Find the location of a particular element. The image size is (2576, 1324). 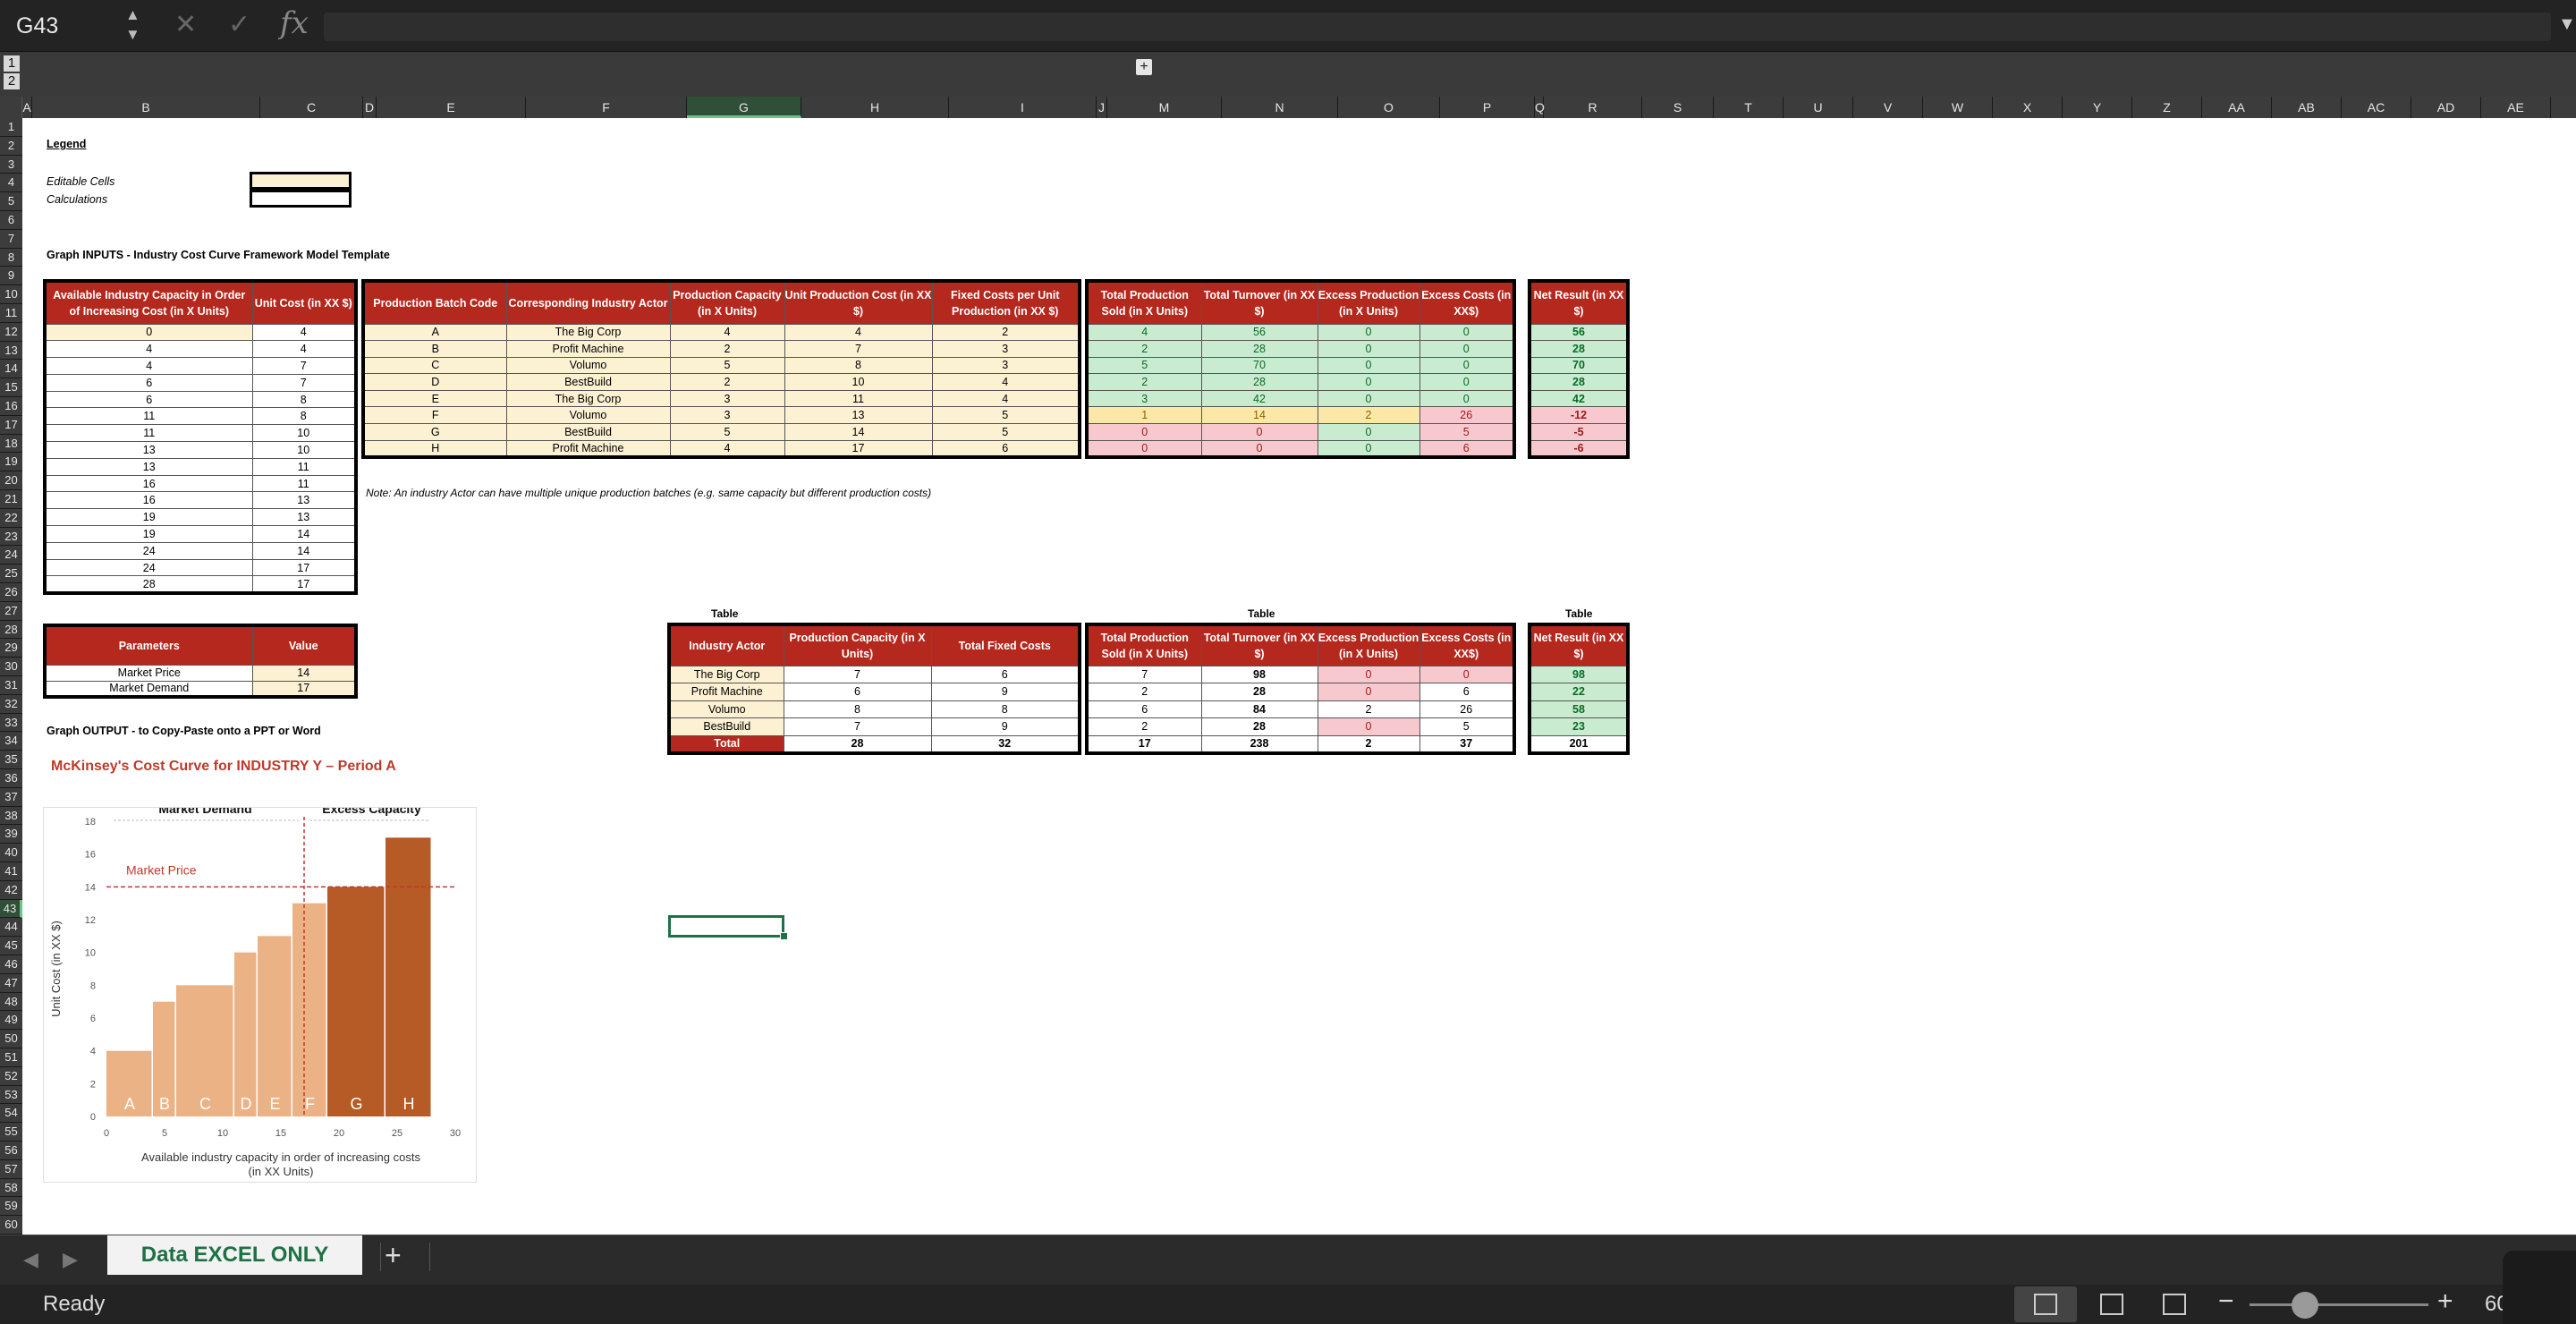

net-result-cell: -6 is located at coordinates (1579, 448).